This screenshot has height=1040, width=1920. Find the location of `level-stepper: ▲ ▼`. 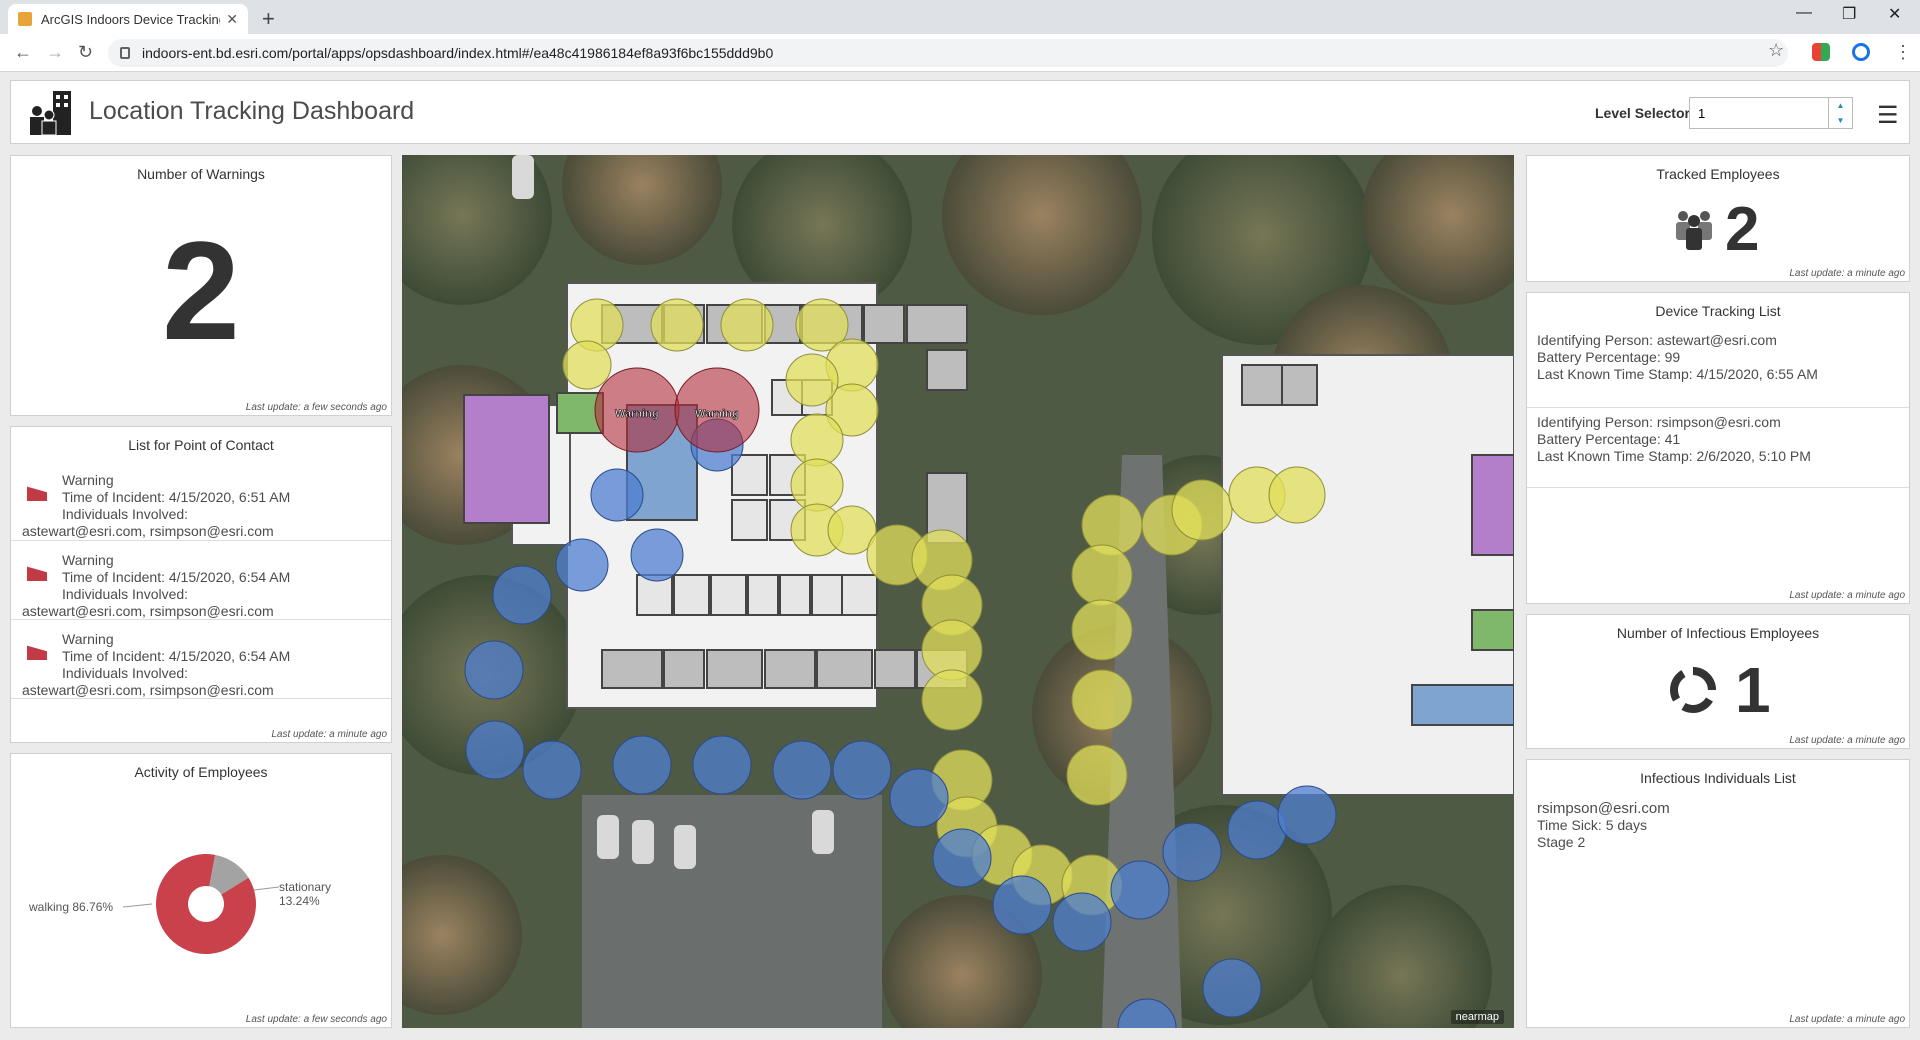

level-stepper: ▲ ▼ is located at coordinates (1841, 113).